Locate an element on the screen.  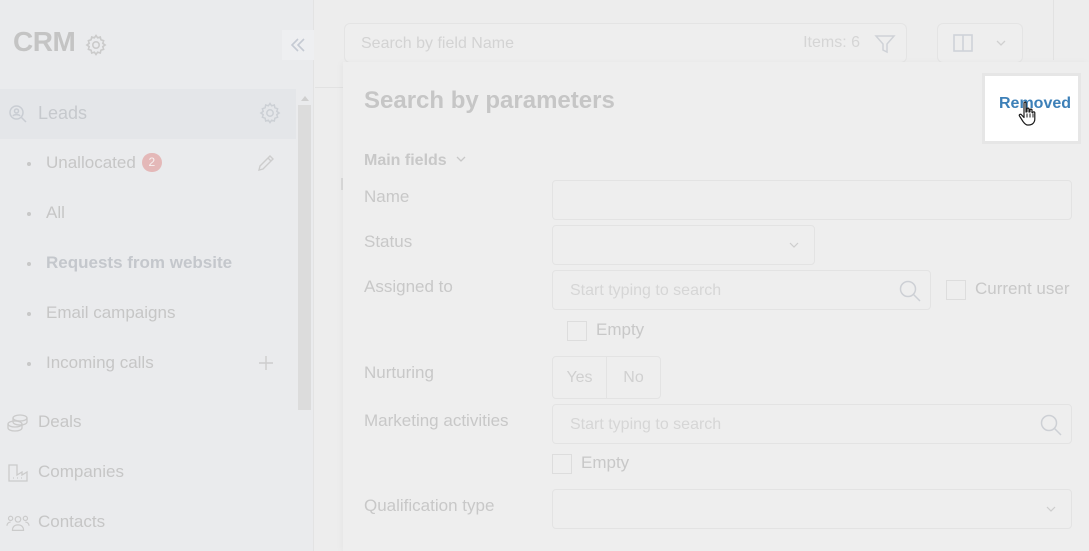
sidebar-scrollbar is located at coordinates (305, 251).